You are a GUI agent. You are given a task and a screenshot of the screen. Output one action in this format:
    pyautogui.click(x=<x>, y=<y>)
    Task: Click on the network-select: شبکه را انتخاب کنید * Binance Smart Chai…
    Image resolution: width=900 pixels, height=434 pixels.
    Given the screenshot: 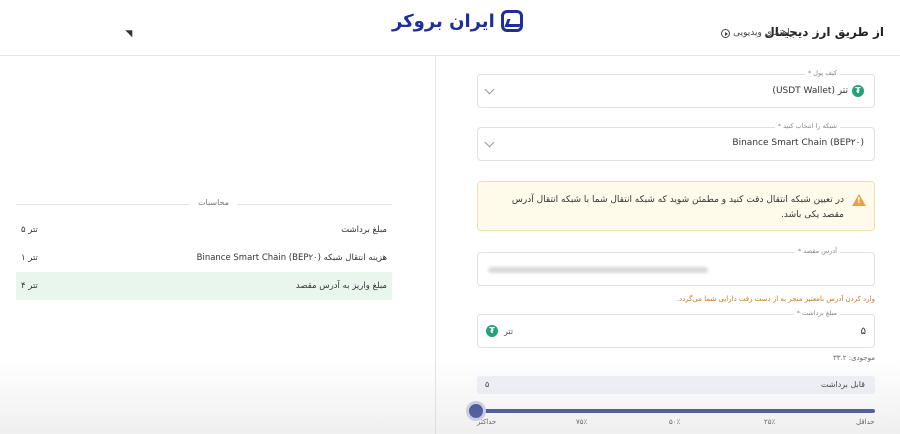 What is the action you would take?
    pyautogui.click(x=676, y=141)
    